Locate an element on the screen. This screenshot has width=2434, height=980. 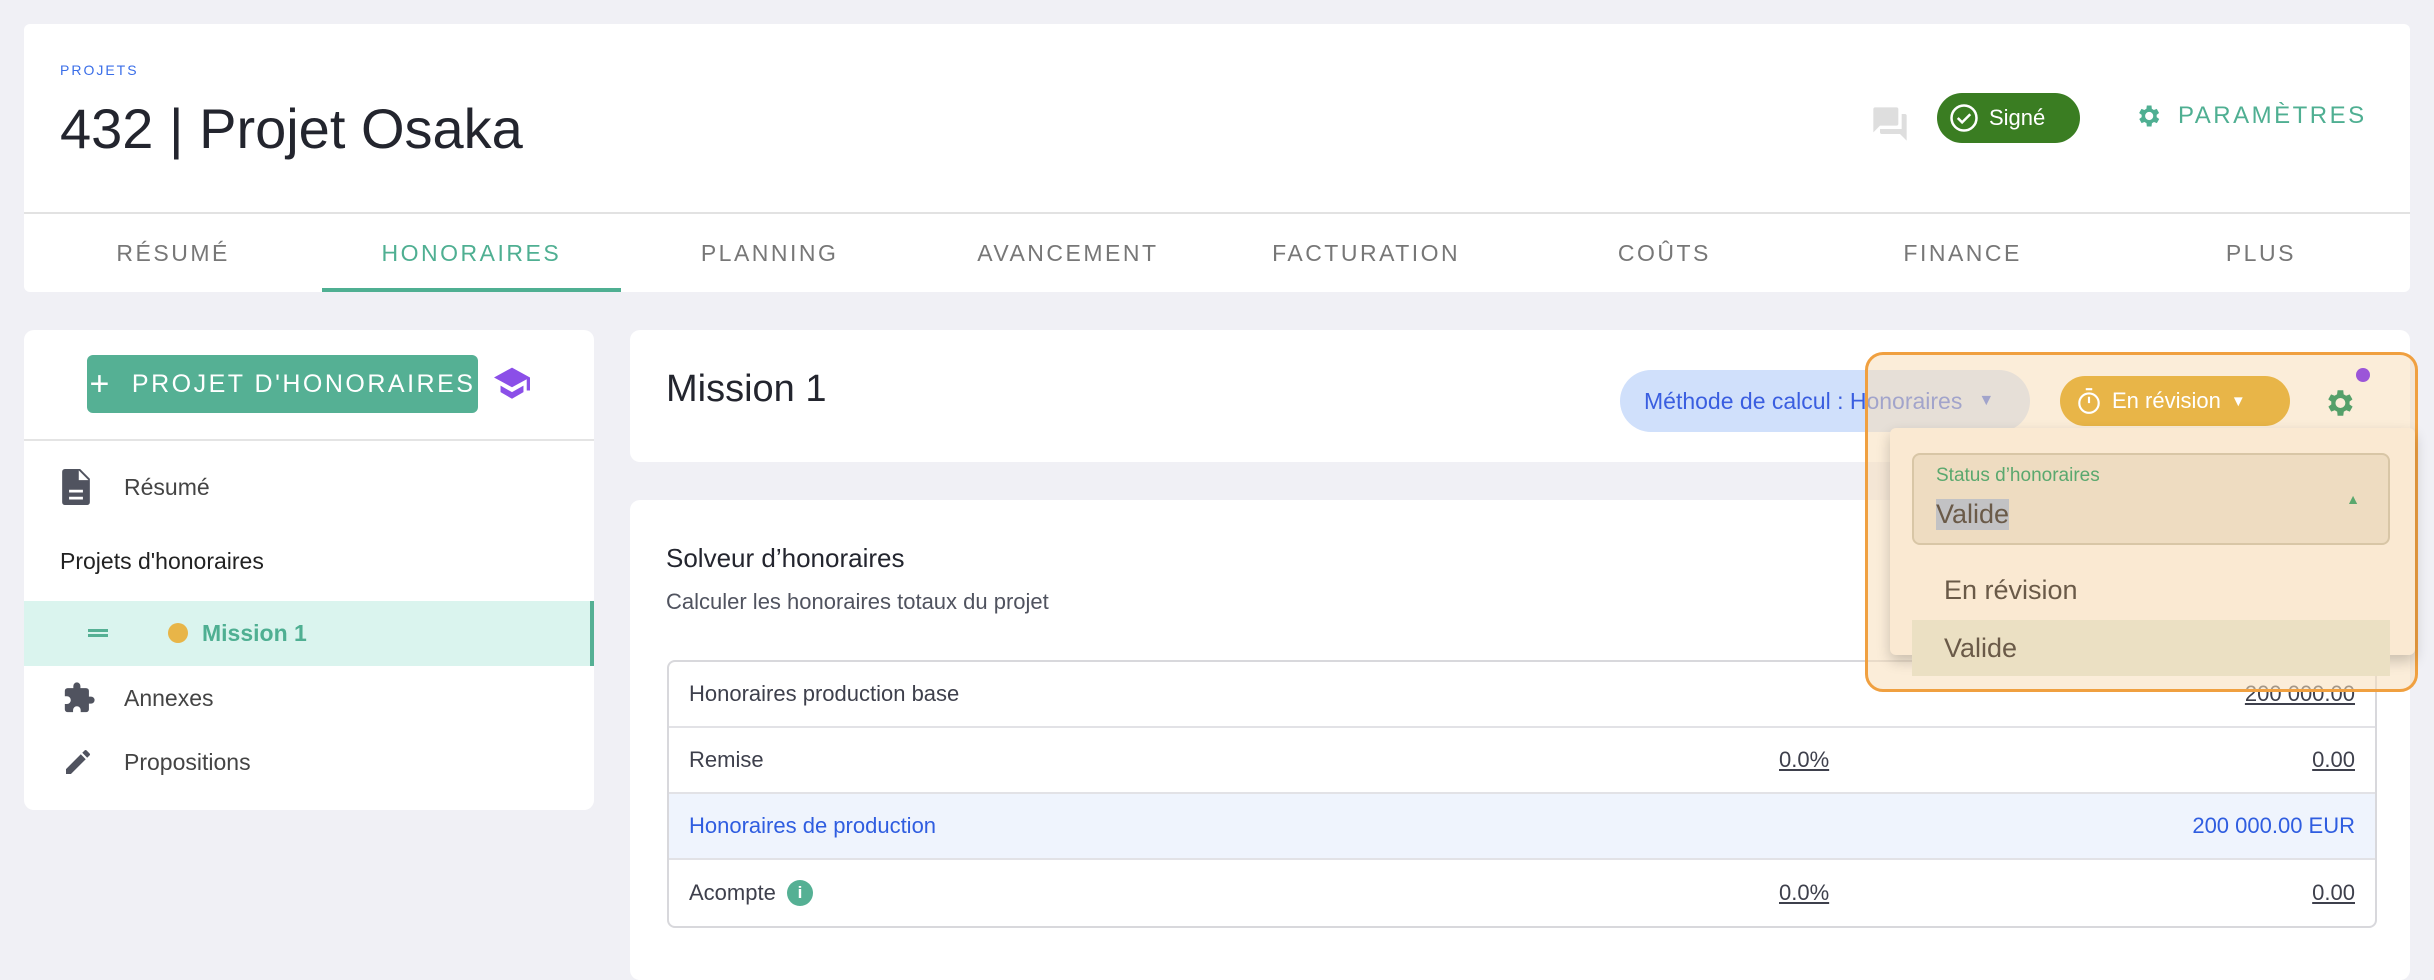
tab-avancement: AVANCEMENT is located at coordinates (1068, 253).